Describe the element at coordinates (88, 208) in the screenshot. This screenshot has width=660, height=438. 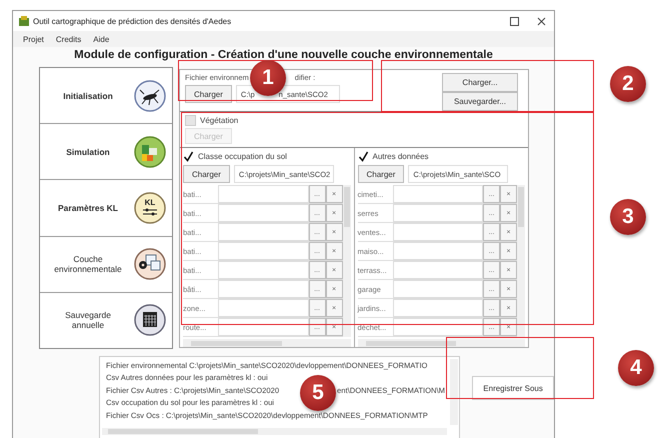
I see `sidebar-item: Paramètres KL` at that location.